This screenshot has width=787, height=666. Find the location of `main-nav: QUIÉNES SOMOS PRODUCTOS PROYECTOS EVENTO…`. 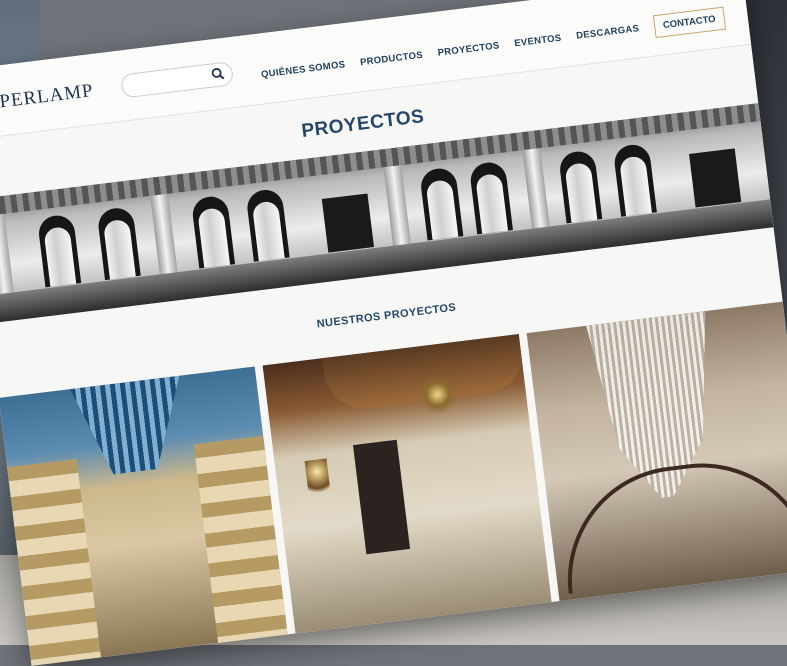

main-nav: QUIÉNES SOMOS PRODUCTOS PROYECTOS EVENTO… is located at coordinates (493, 46).